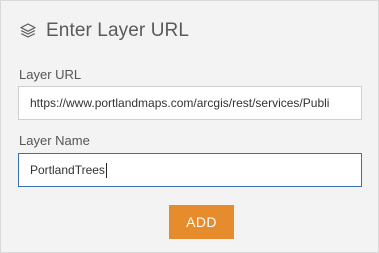 The width and height of the screenshot is (379, 253). What do you see at coordinates (201, 222) in the screenshot?
I see `add-button: ADD` at bounding box center [201, 222].